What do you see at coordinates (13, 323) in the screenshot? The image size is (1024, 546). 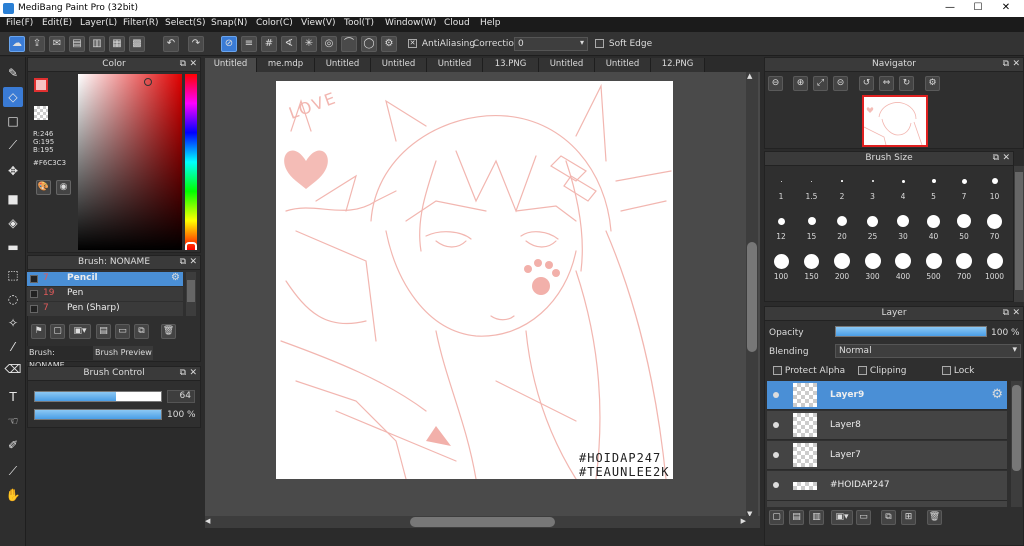 I see `magic-wand-icon: ✧` at bounding box center [13, 323].